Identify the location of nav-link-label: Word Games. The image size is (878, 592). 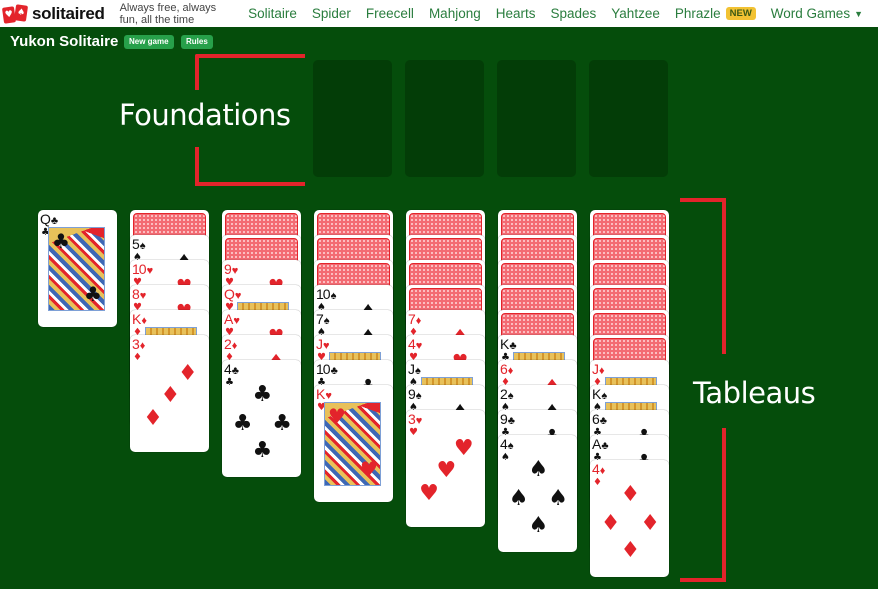
(810, 13).